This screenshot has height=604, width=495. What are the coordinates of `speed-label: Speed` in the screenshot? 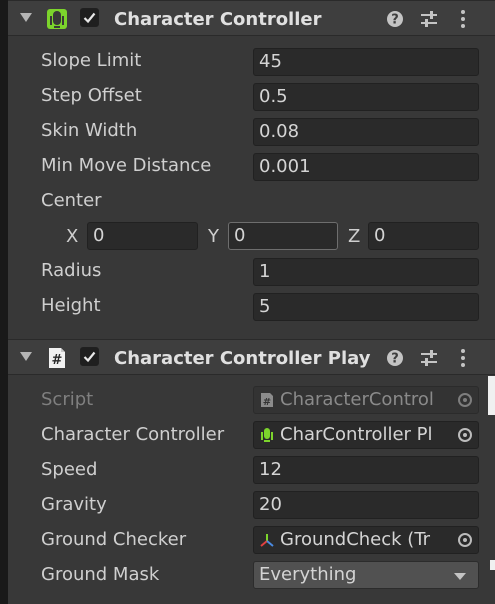 It's located at (69, 469).